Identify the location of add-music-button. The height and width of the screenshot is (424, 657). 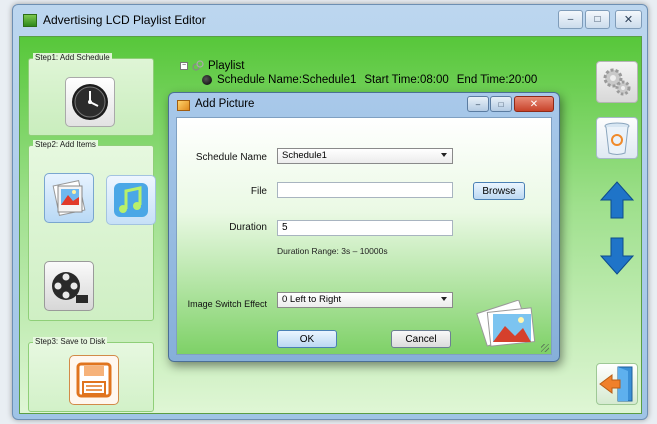
(131, 200).